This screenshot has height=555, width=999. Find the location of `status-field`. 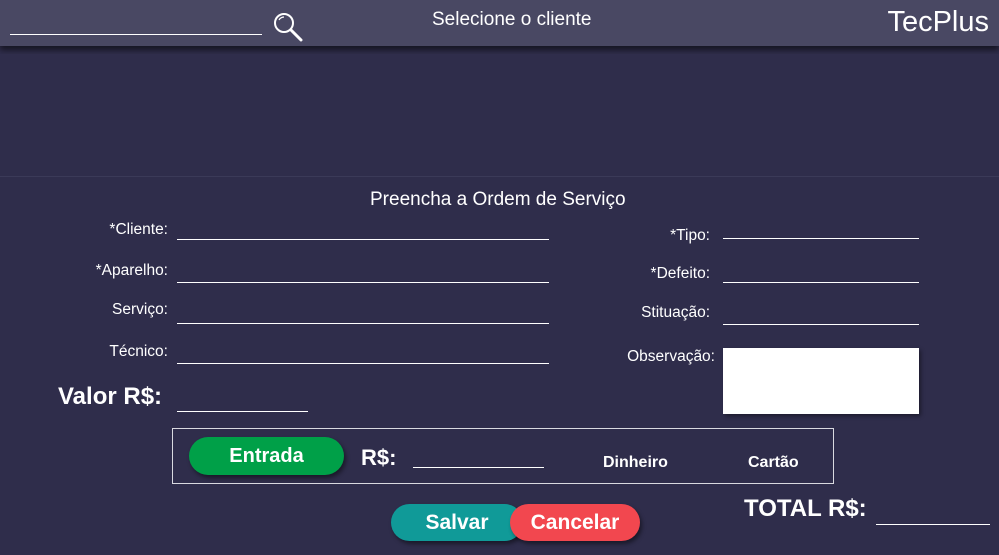

status-field is located at coordinates (821, 324).